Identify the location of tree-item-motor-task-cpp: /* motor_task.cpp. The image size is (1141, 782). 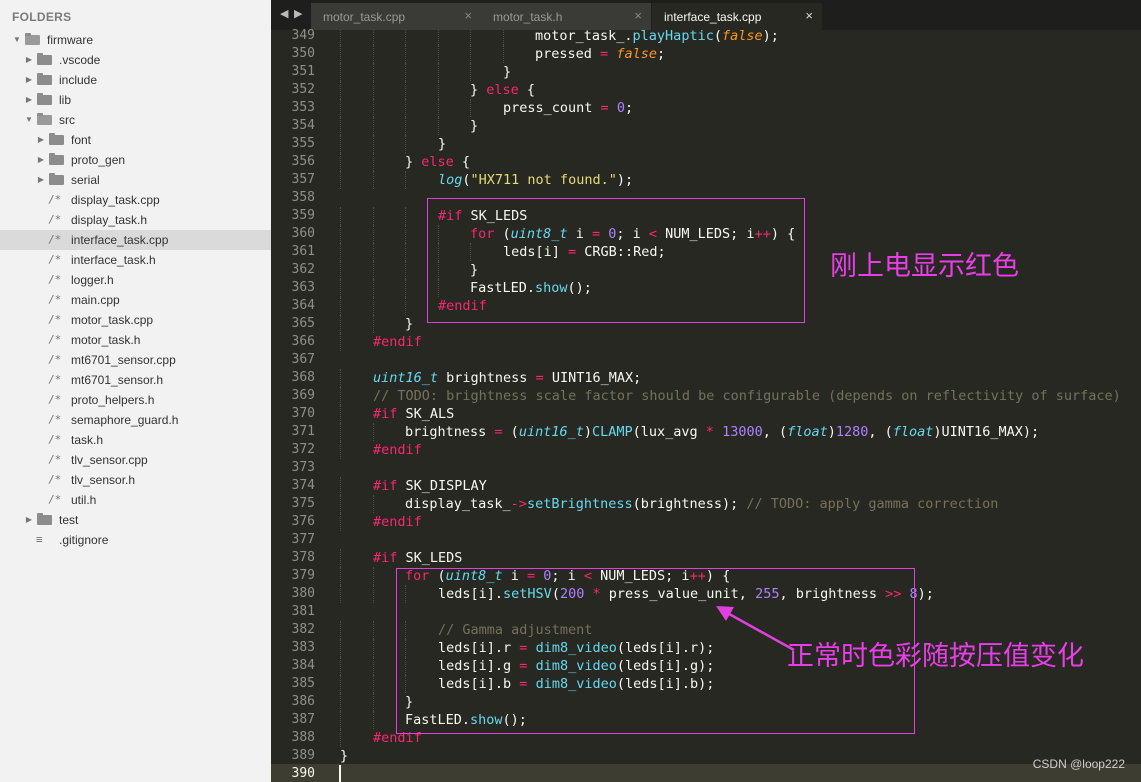
(135, 320).